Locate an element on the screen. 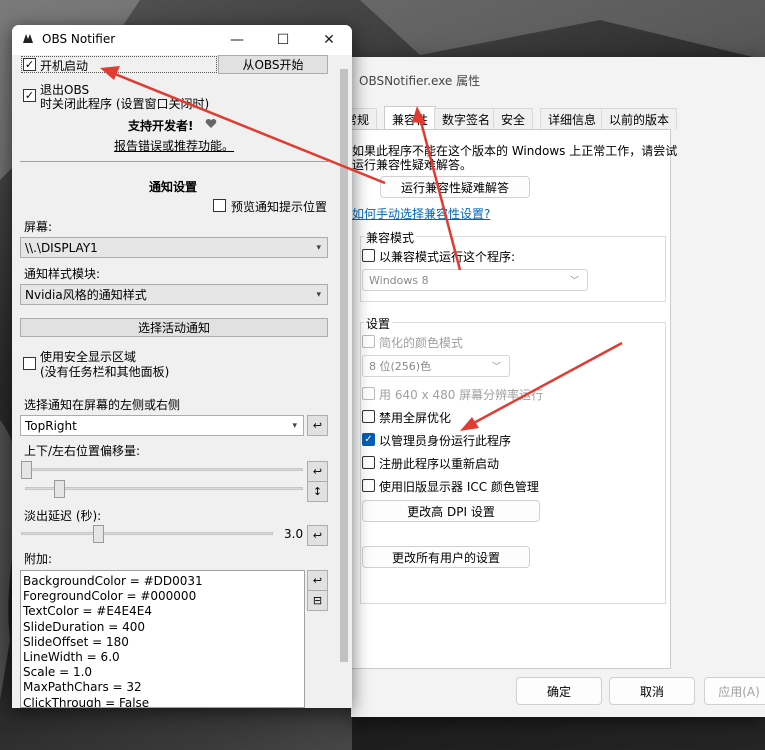 The width and height of the screenshot is (765, 750). high-dpi-button: 更改高 DPI 设置 is located at coordinates (451, 511).